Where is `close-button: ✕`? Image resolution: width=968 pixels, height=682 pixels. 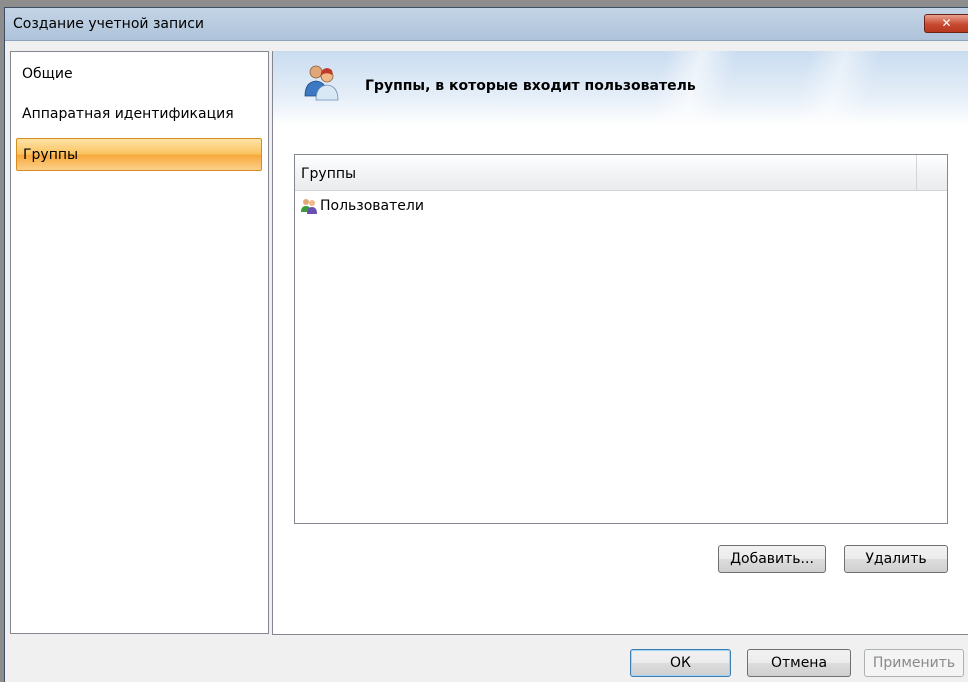 close-button: ✕ is located at coordinates (946, 23).